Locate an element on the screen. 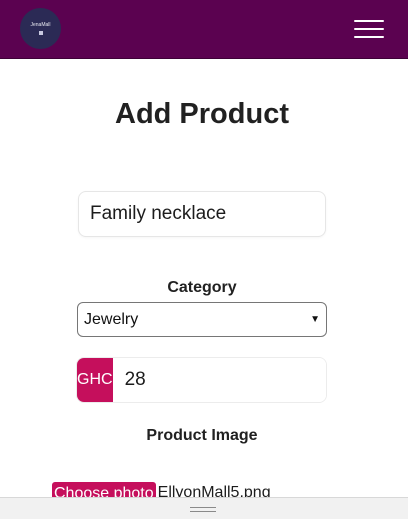 The height and width of the screenshot is (519, 408). price-input is located at coordinates (219, 380).